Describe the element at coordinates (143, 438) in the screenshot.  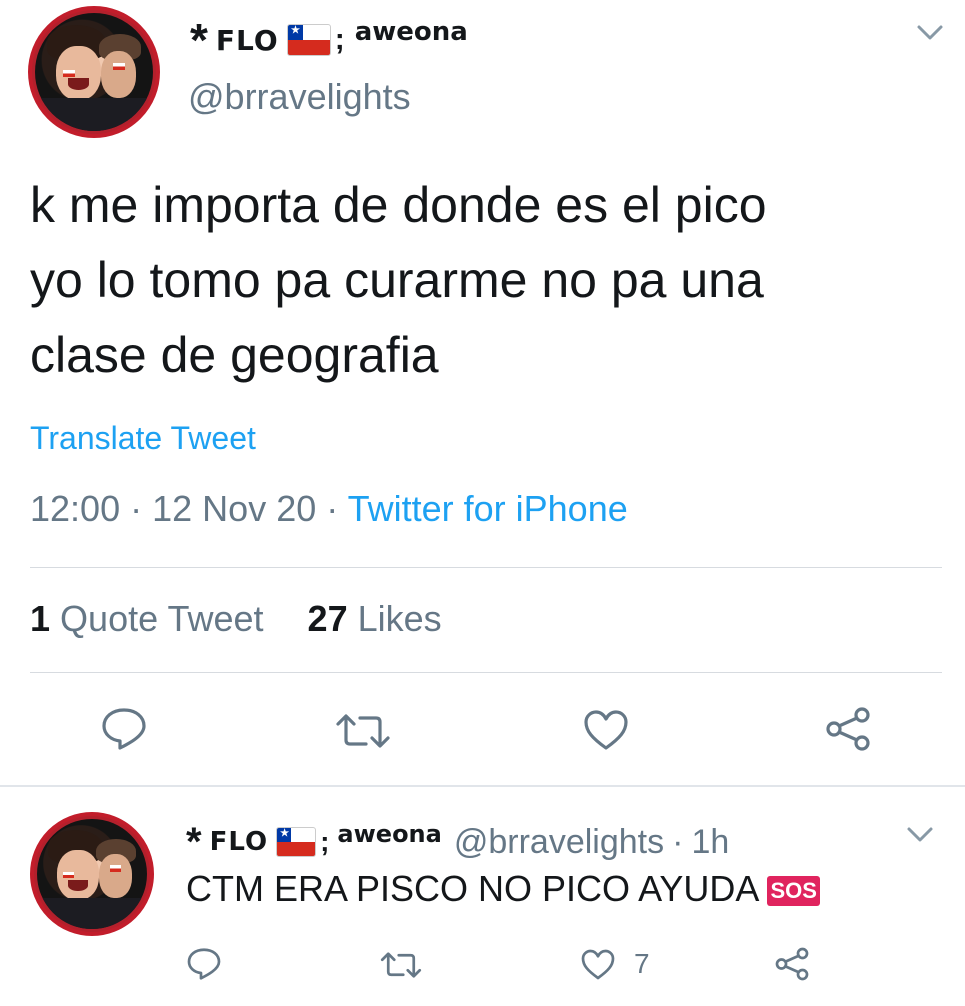
I see `translate-tweet-link: Translate Tweet` at that location.